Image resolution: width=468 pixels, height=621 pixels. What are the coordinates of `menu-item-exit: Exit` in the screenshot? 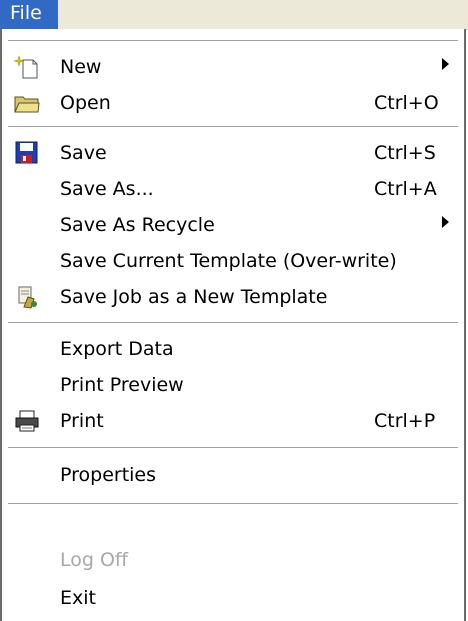 It's located at (233, 598).